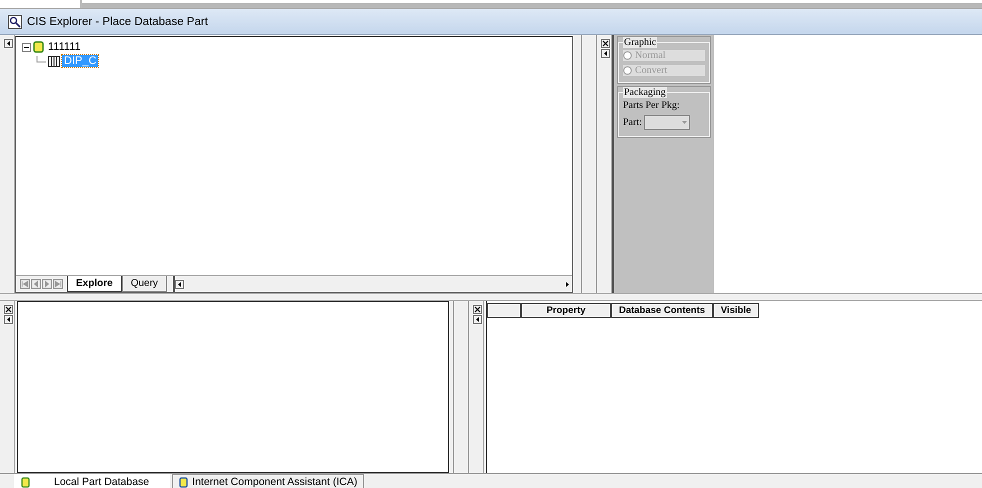 This screenshot has width=982, height=488. Describe the element at coordinates (662, 310) in the screenshot. I see `column-header: Database Contents` at that location.